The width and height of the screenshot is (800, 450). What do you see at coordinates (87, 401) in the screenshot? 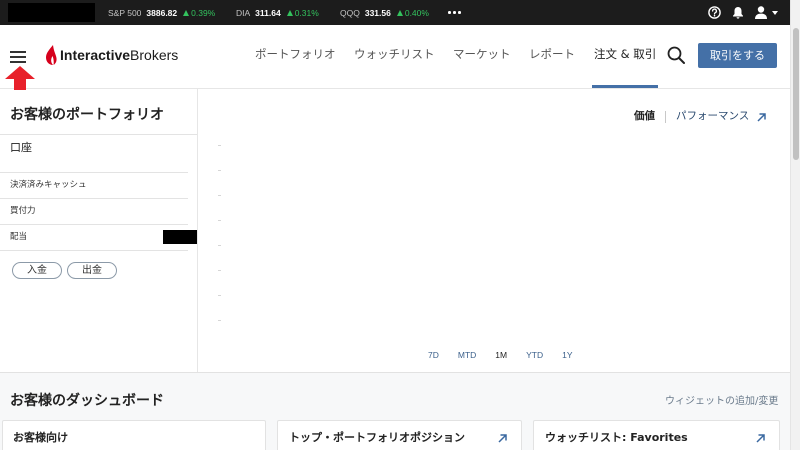
I see `dashboard-title: お客様のダッシュボード` at bounding box center [87, 401].